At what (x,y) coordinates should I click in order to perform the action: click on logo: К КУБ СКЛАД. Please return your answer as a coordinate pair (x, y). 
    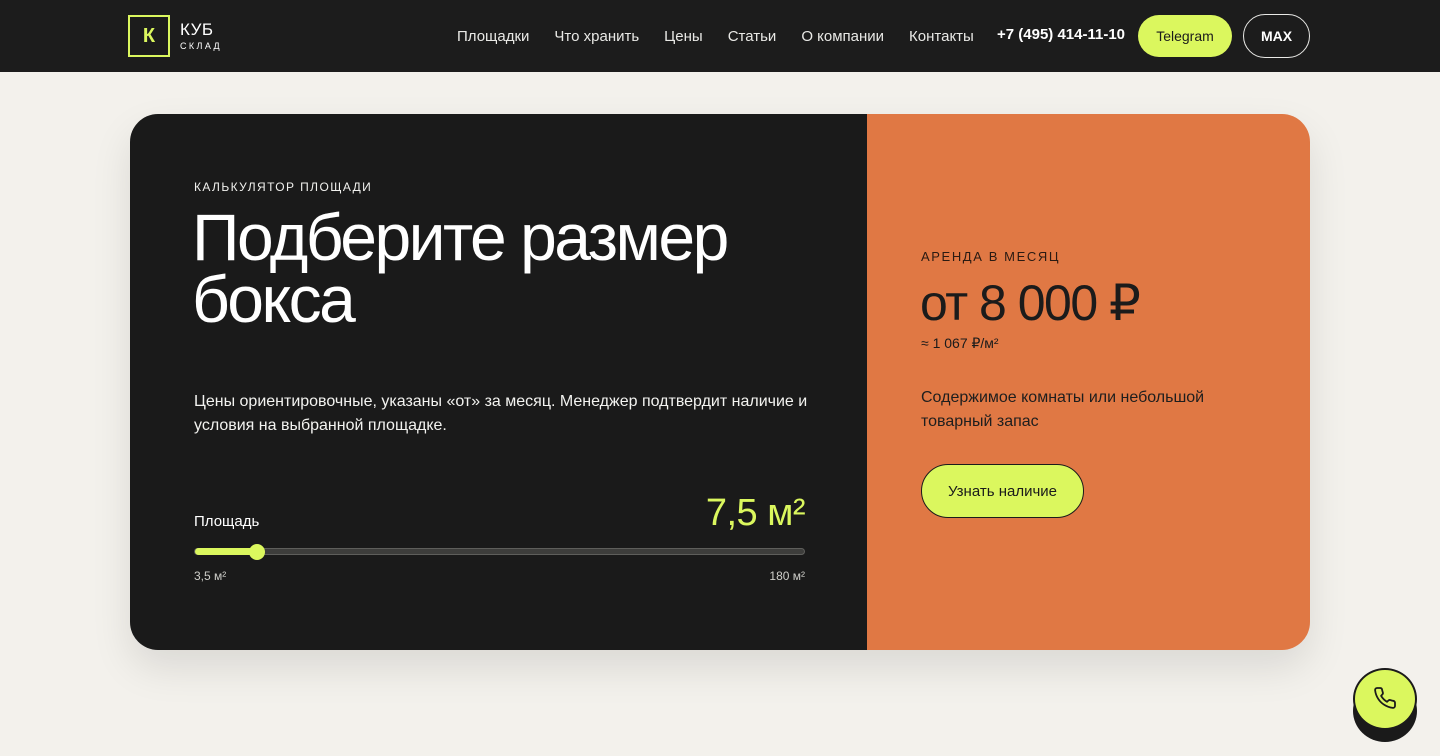
    Looking at the image, I should click on (175, 36).